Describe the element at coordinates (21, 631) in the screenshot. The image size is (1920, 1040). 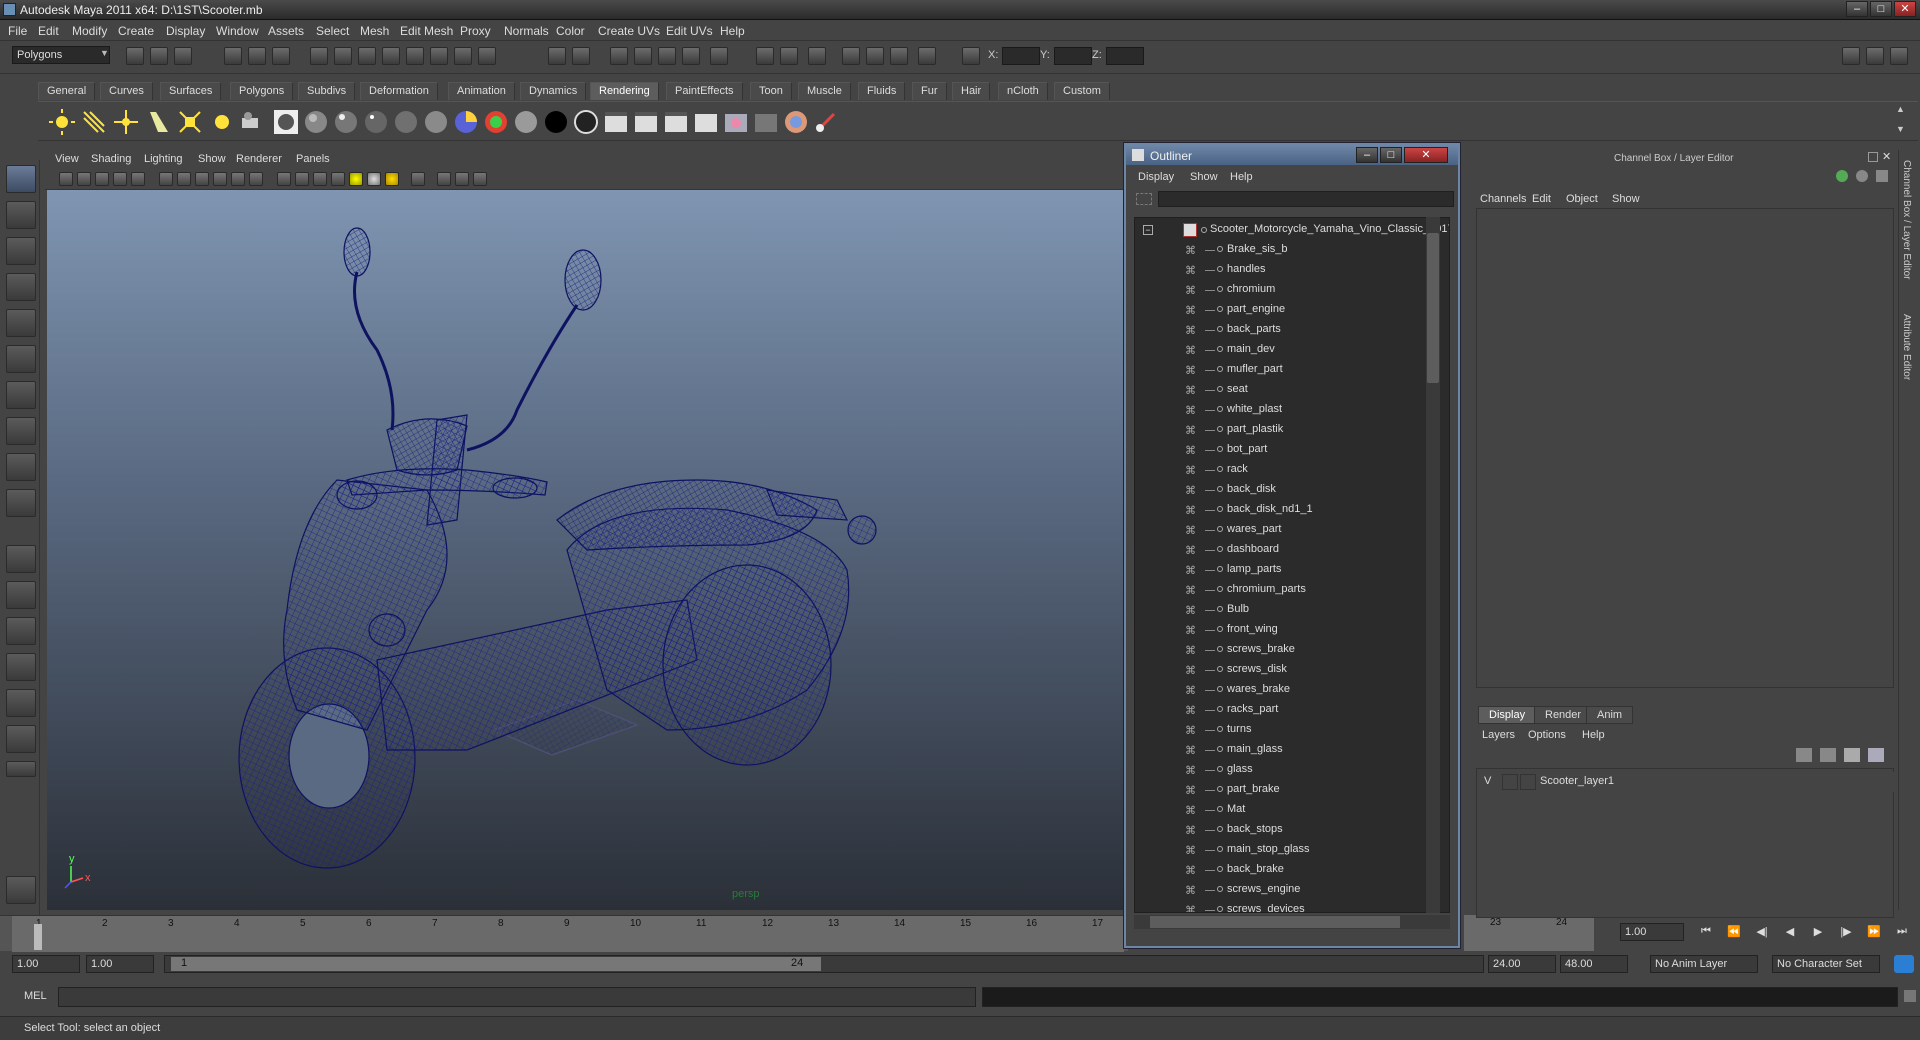
I see `outliner-persp-layout-icon` at that location.